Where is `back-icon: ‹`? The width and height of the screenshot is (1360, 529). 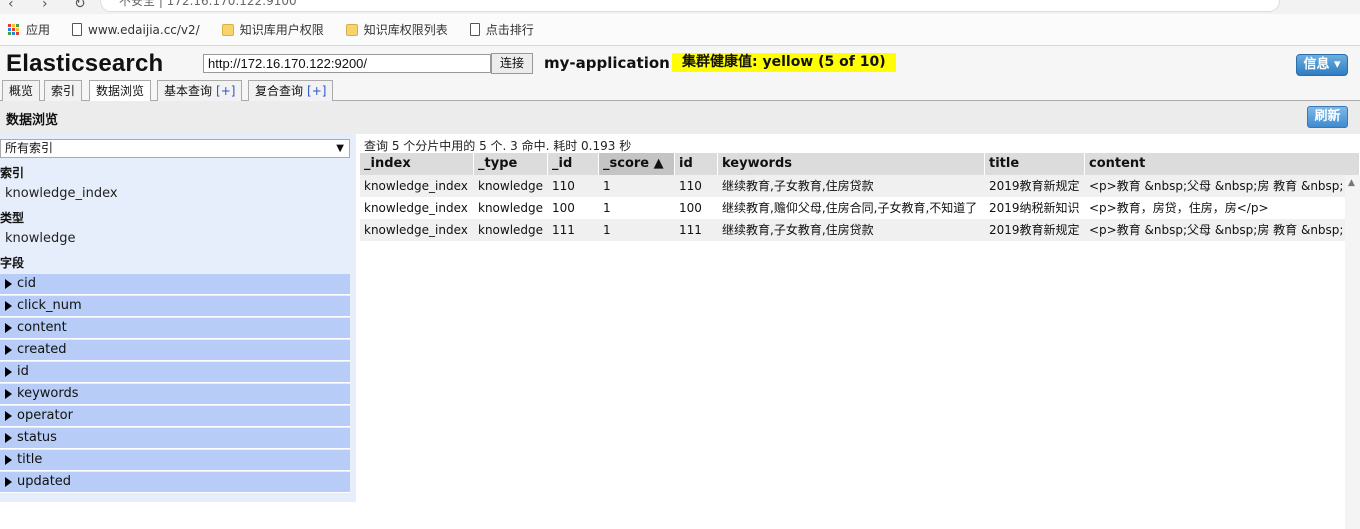
back-icon: ‹ is located at coordinates (11, 6).